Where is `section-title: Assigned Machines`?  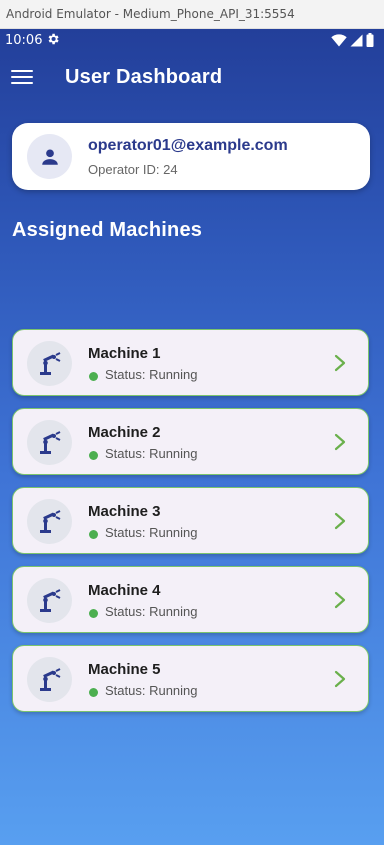
section-title: Assigned Machines is located at coordinates (107, 230).